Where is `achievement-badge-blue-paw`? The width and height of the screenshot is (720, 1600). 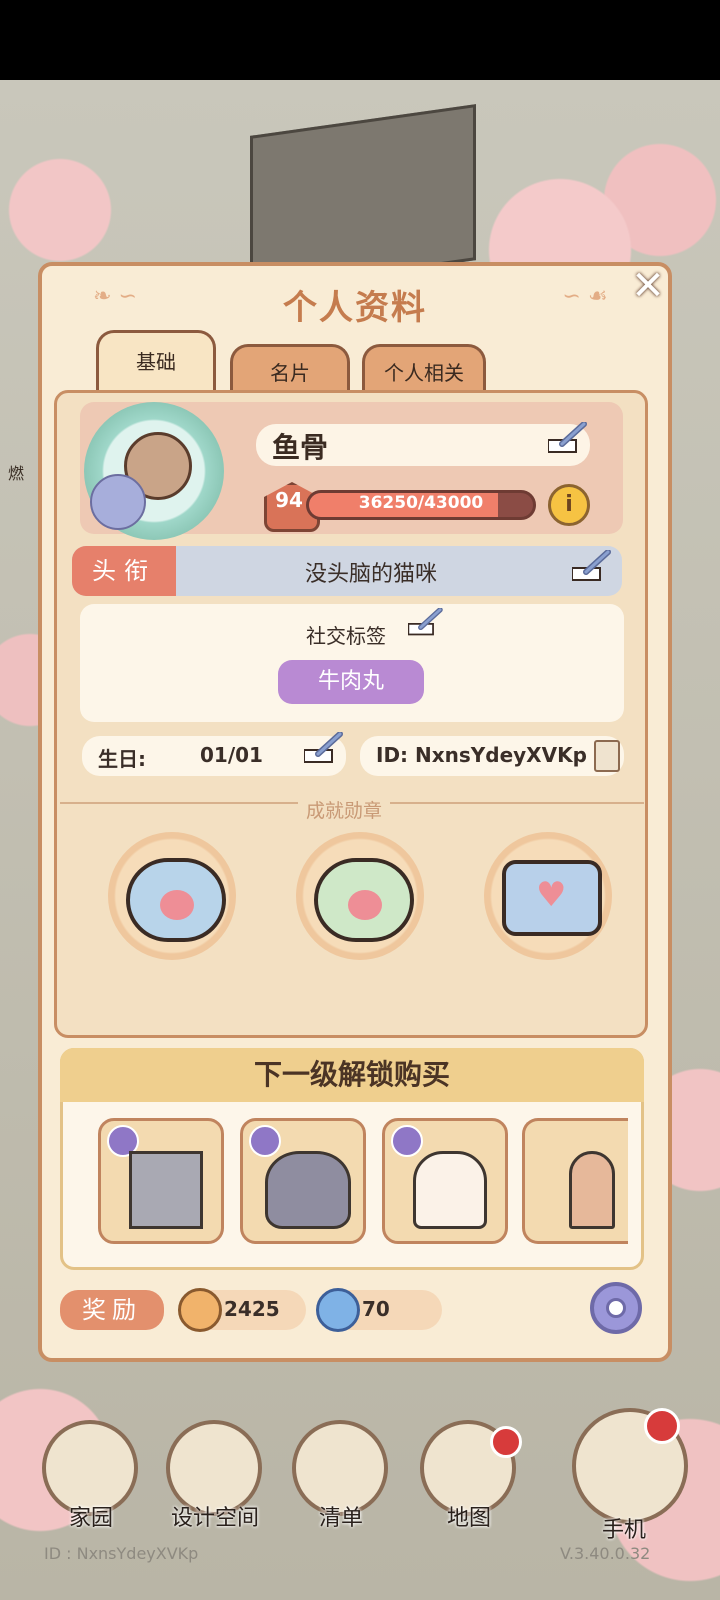
achievement-badge-blue-paw is located at coordinates (172, 896).